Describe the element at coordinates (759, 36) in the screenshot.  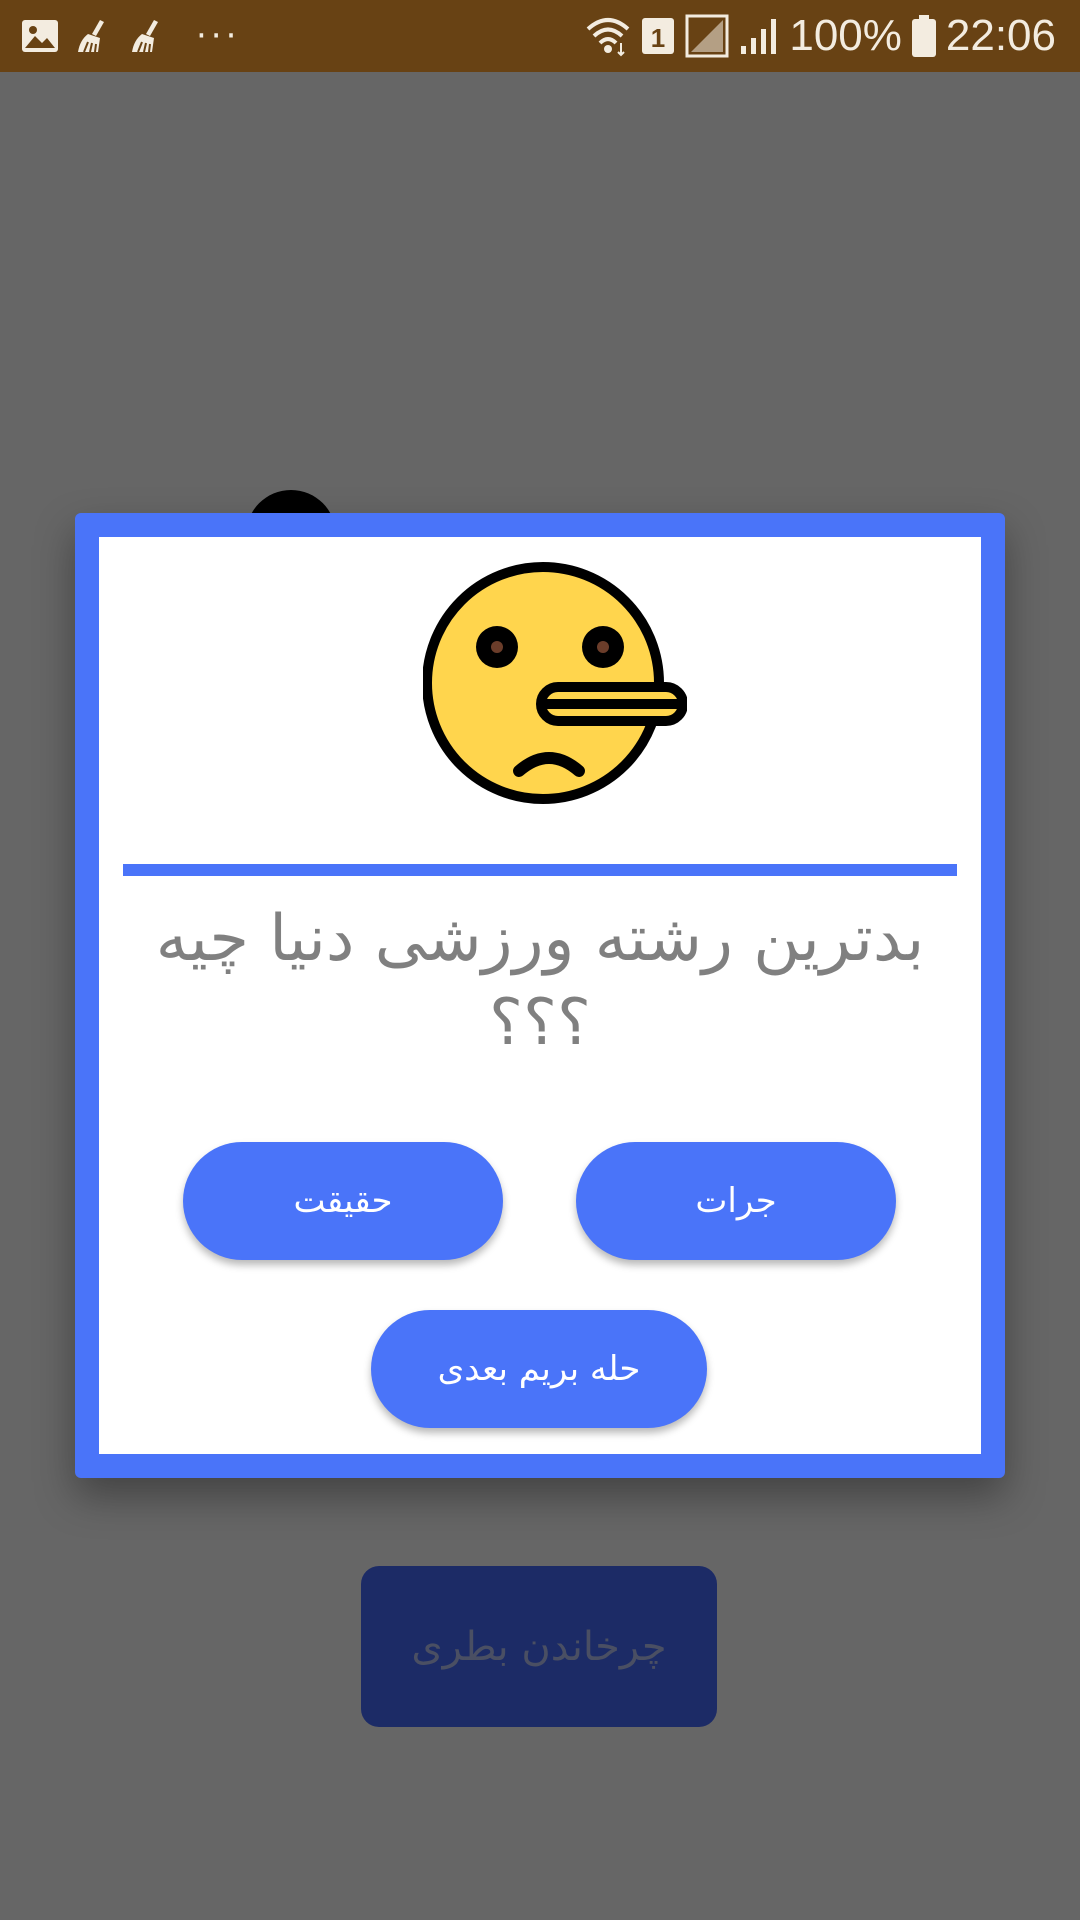
I see `signal-sim2-icon` at that location.